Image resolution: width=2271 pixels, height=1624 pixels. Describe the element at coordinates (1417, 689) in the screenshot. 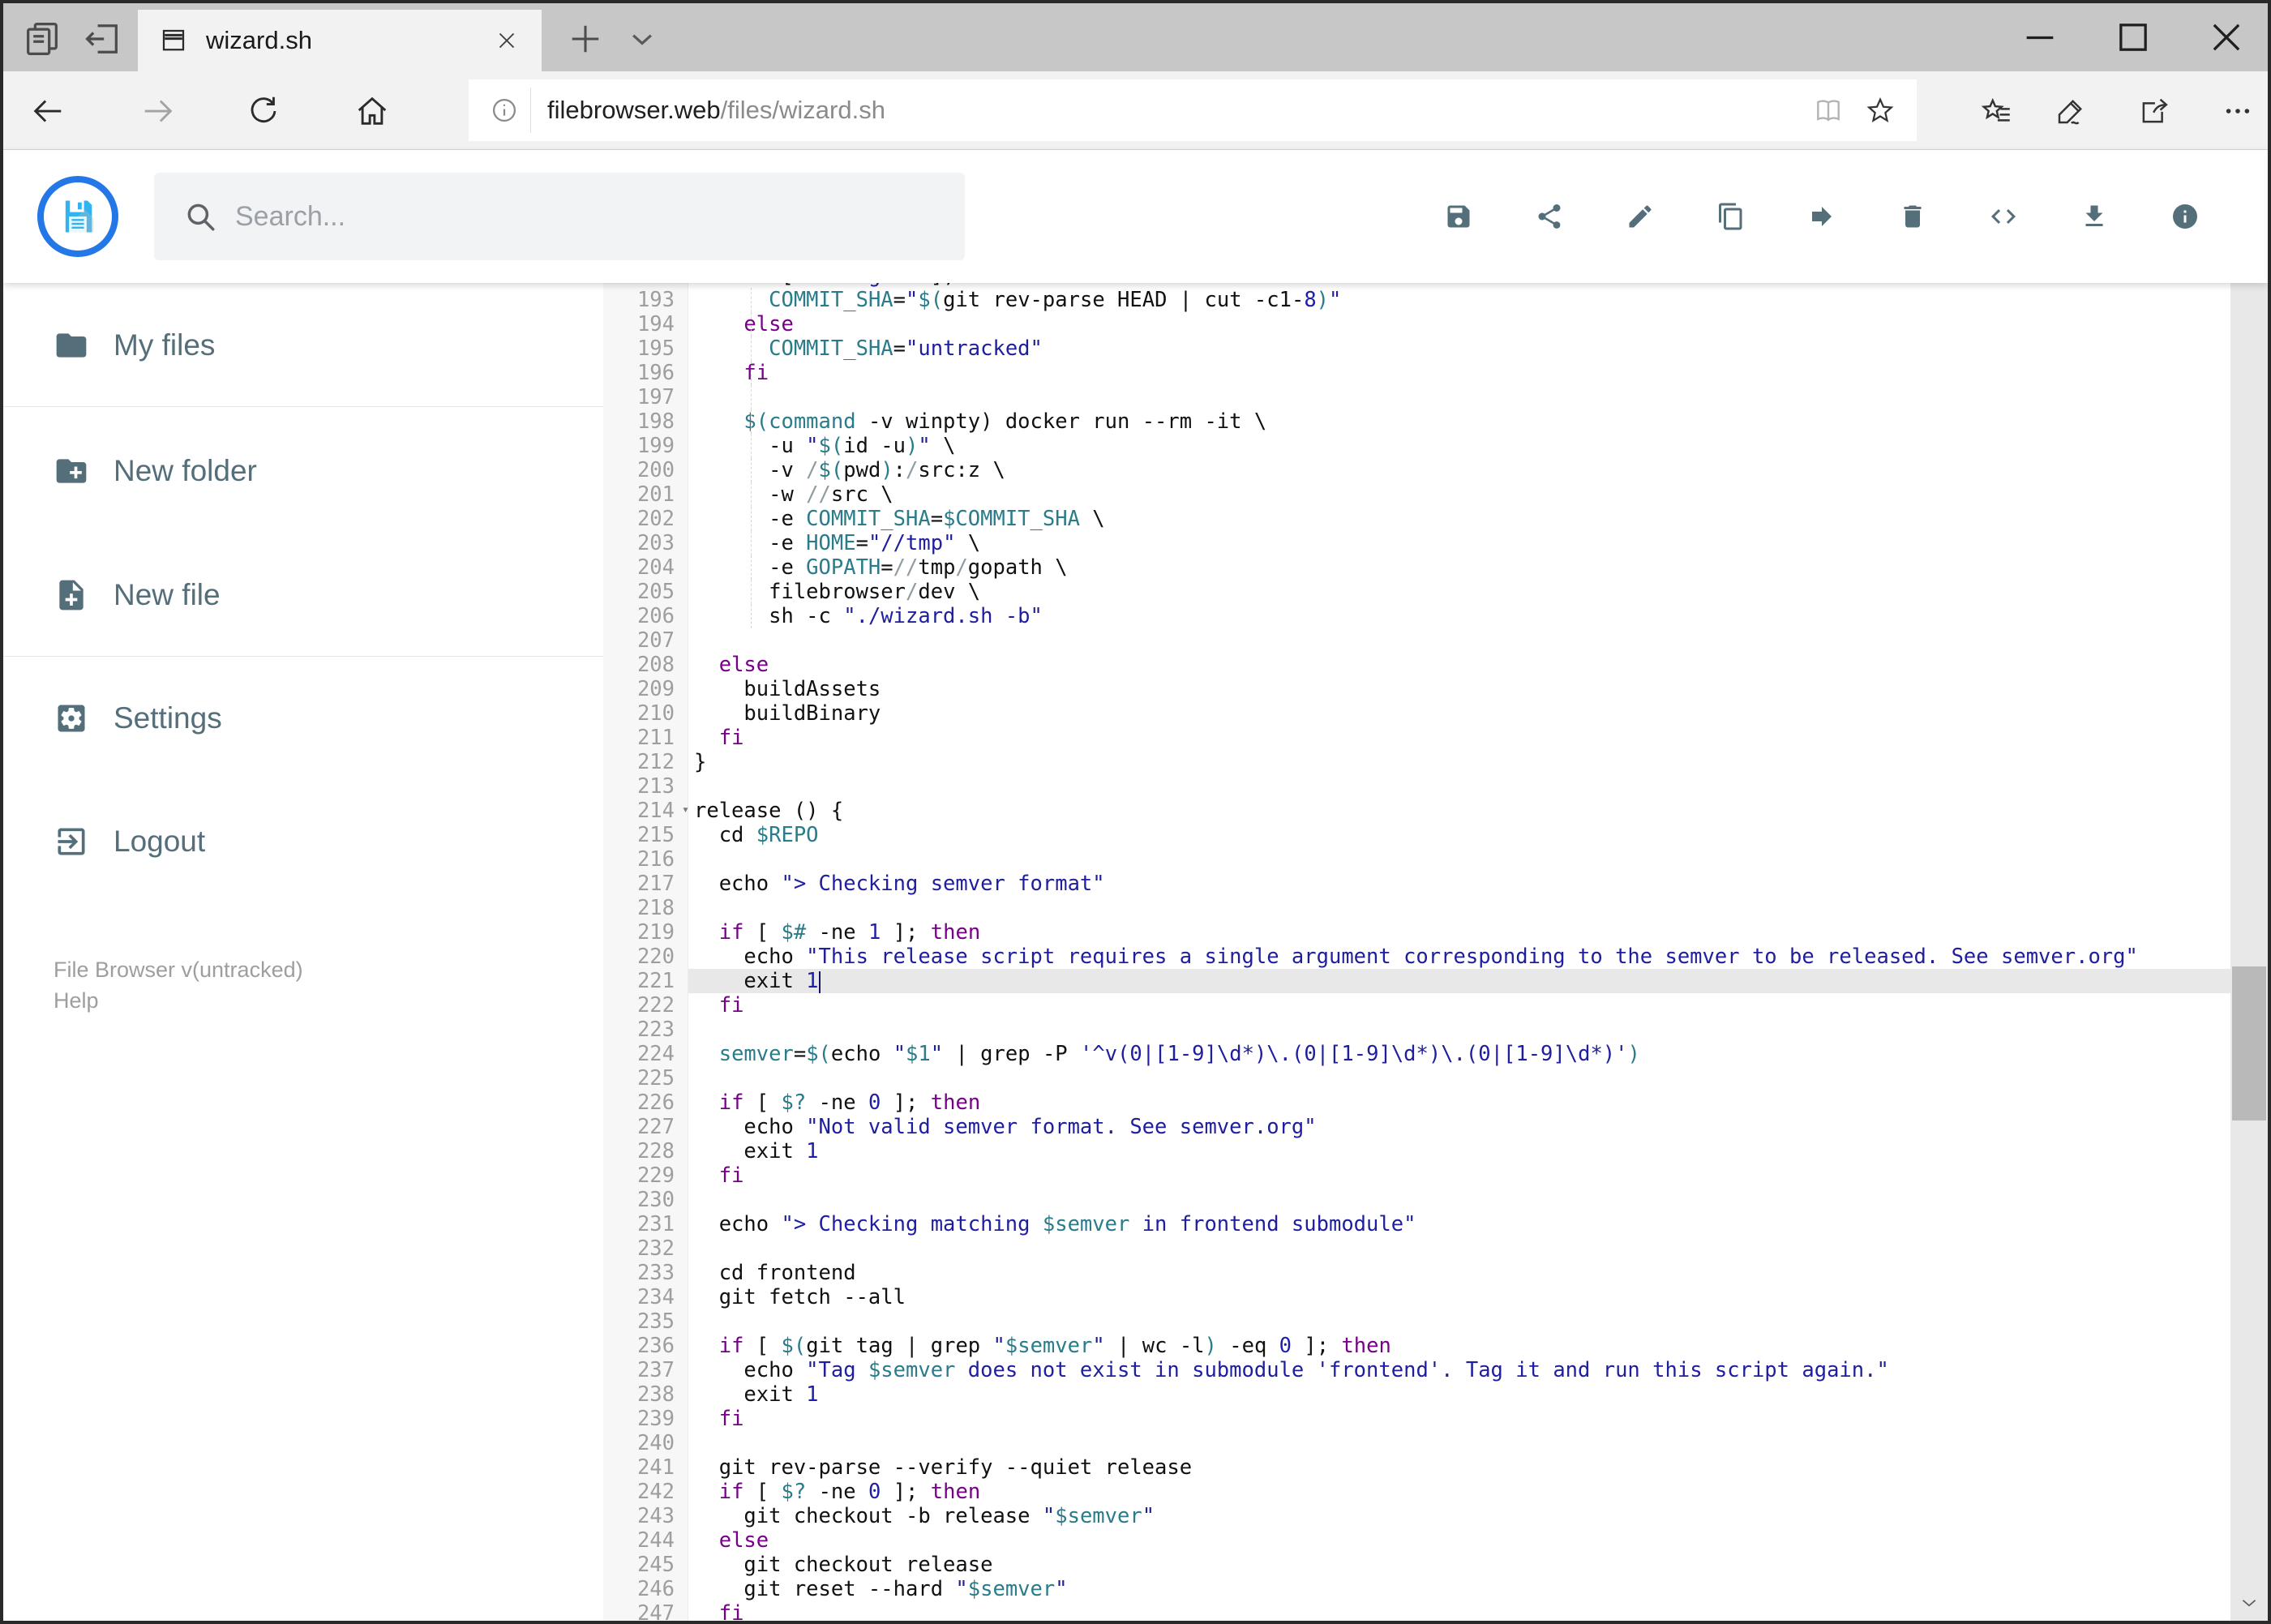

I see `code-line: 209 buildAssets` at that location.